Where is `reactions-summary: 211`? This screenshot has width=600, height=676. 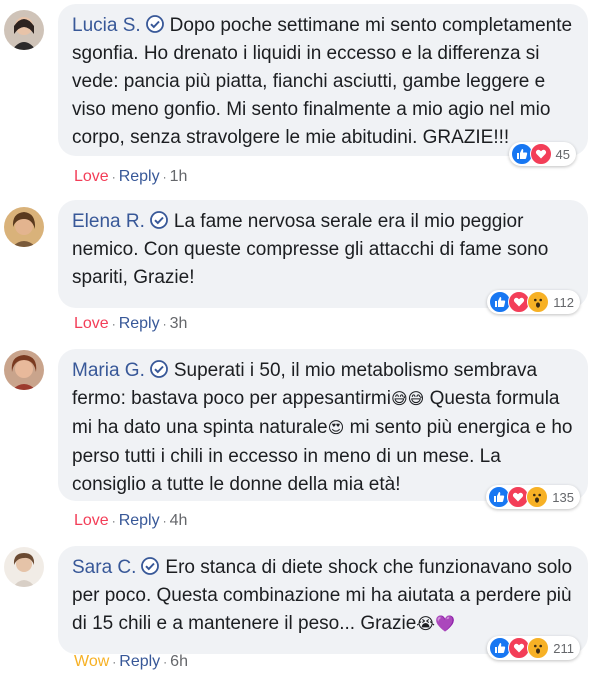 reactions-summary: 211 is located at coordinates (533, 648).